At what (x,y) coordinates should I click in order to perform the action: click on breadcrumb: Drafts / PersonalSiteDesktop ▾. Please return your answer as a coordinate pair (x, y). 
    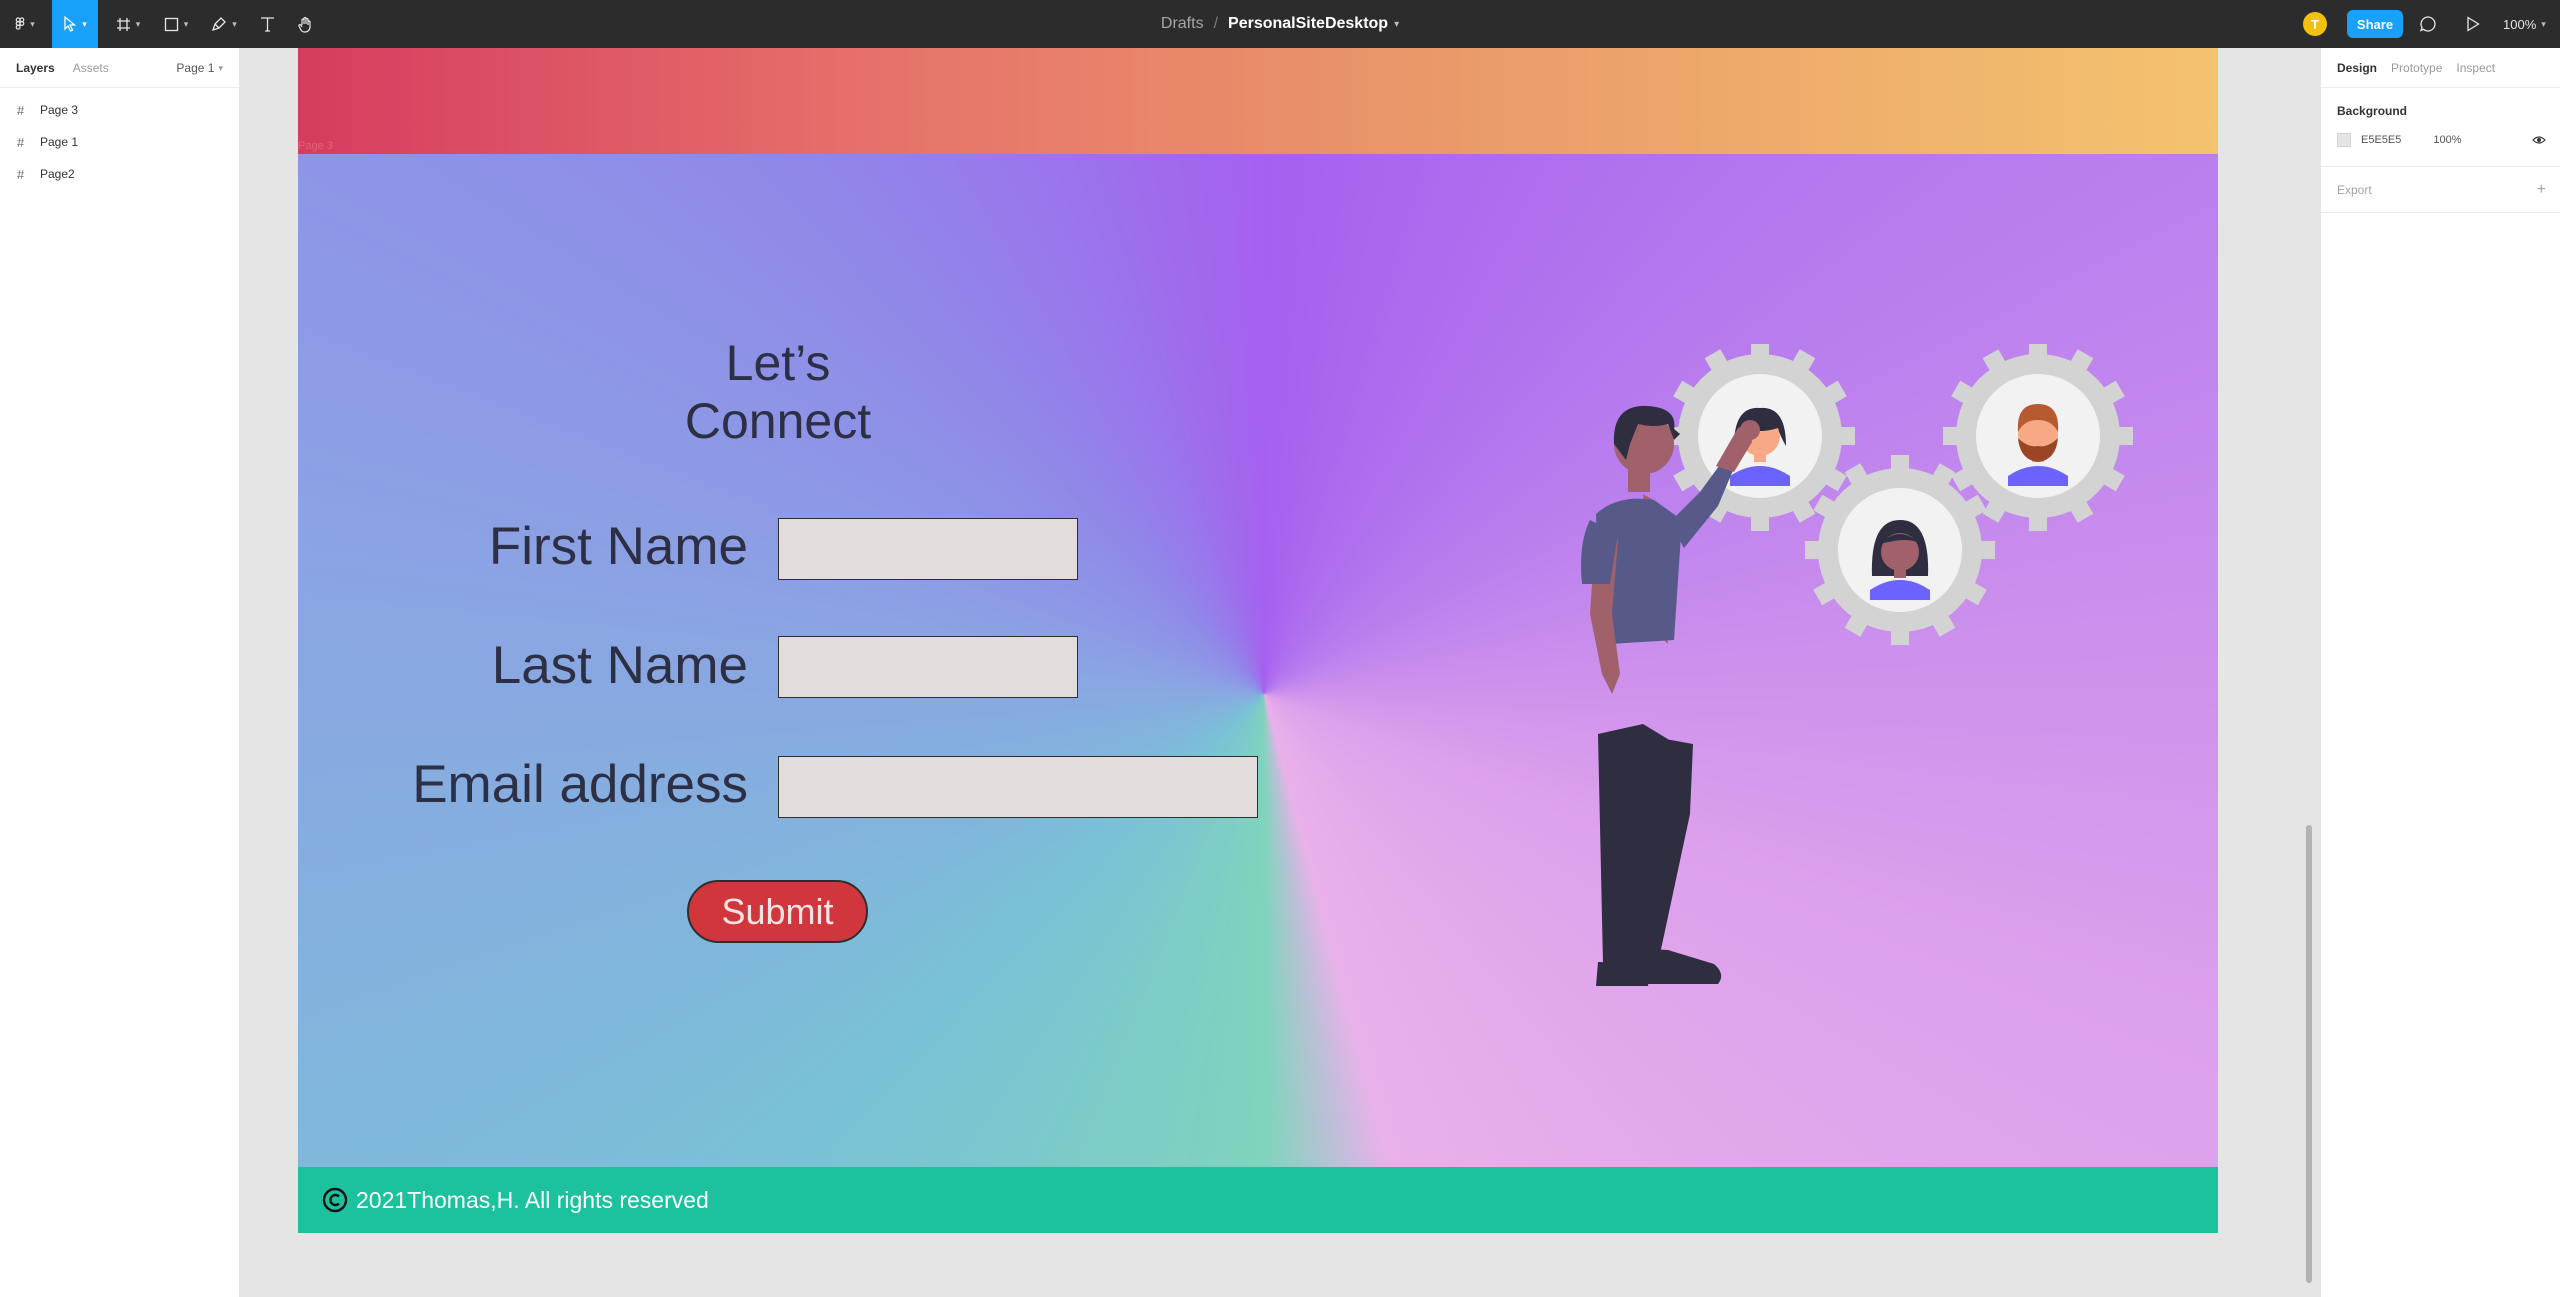
    Looking at the image, I should click on (1280, 24).